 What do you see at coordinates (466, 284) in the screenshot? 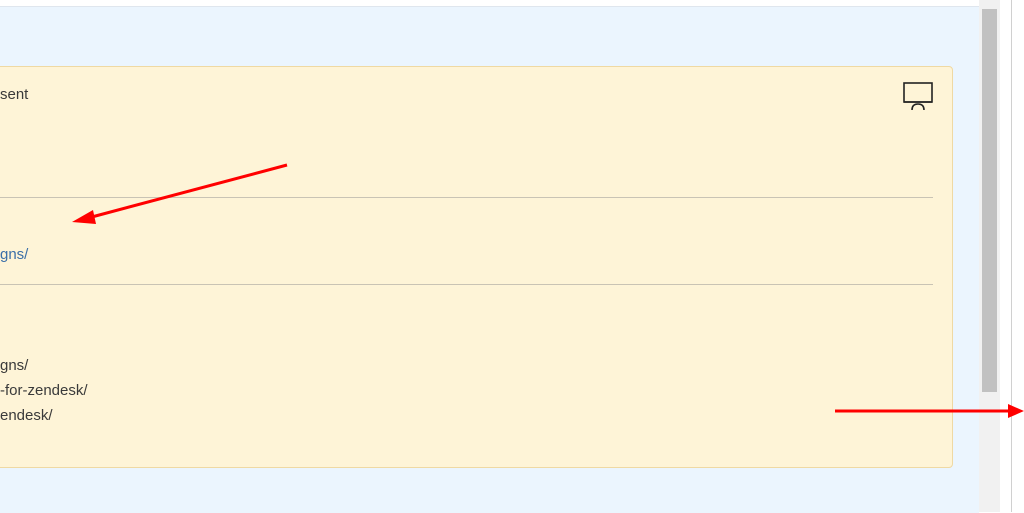
I see `card-divider-bottom` at bounding box center [466, 284].